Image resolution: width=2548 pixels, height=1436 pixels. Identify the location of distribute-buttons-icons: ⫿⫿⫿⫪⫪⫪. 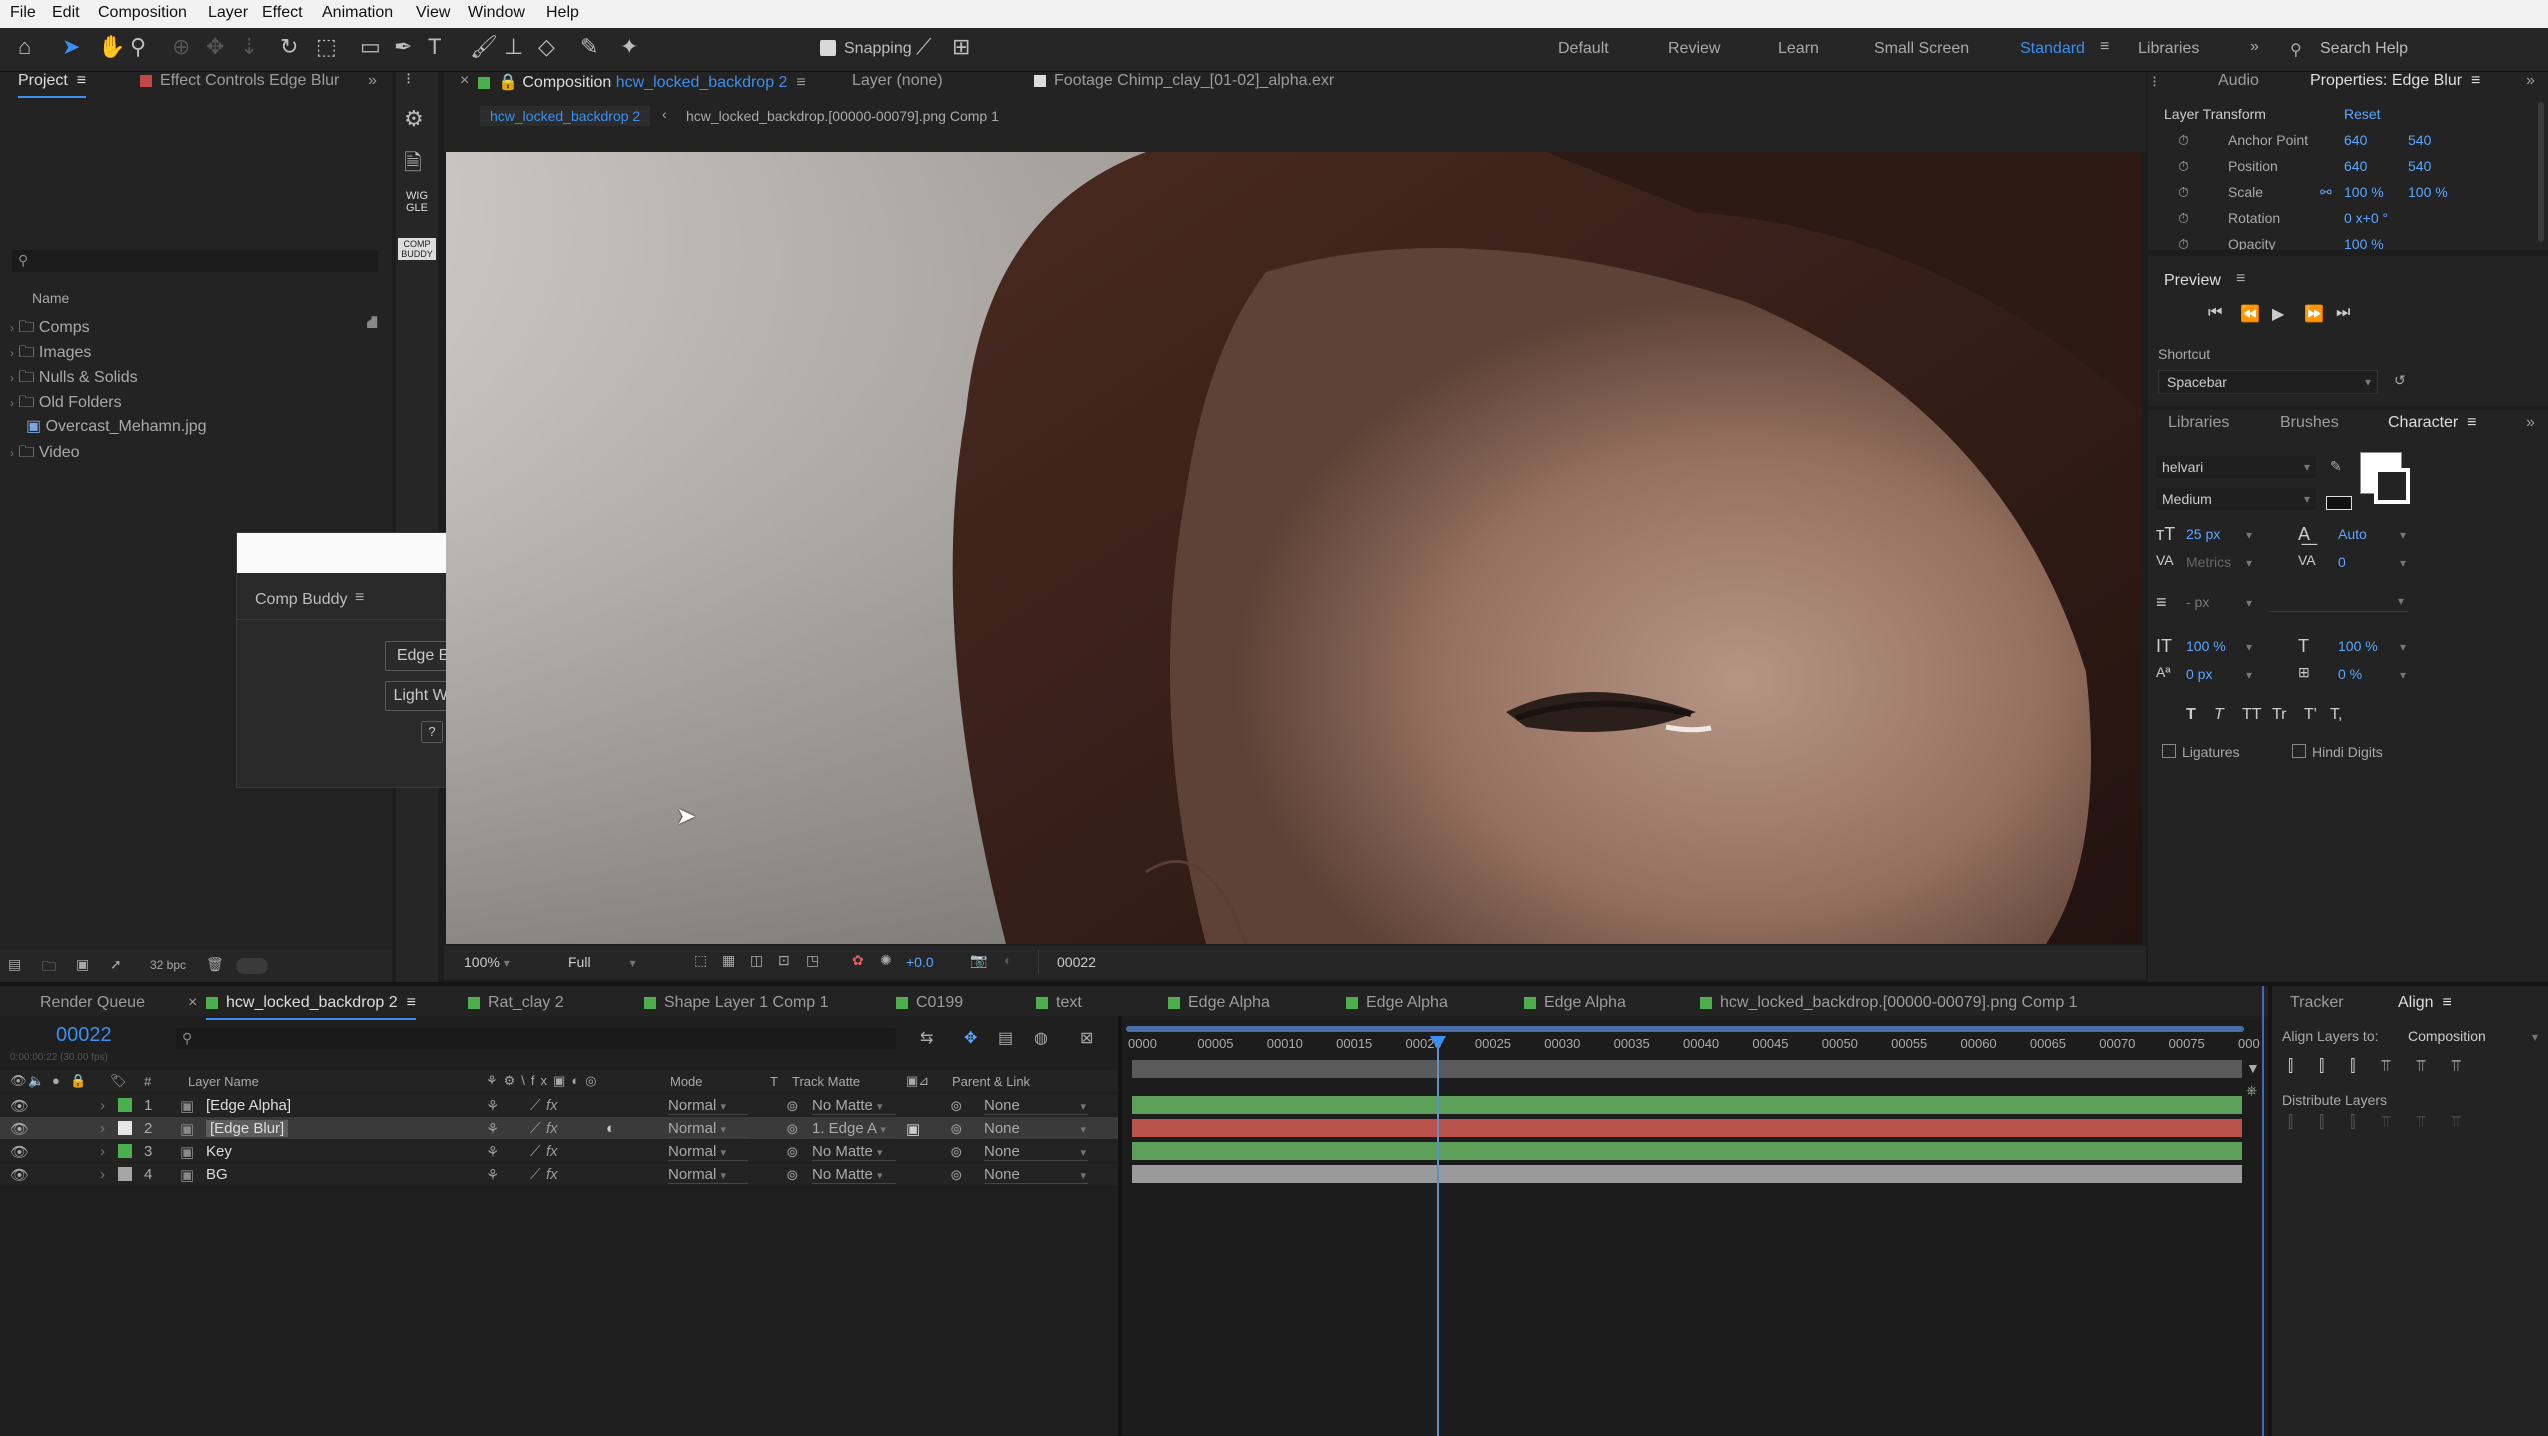
(2387, 1123).